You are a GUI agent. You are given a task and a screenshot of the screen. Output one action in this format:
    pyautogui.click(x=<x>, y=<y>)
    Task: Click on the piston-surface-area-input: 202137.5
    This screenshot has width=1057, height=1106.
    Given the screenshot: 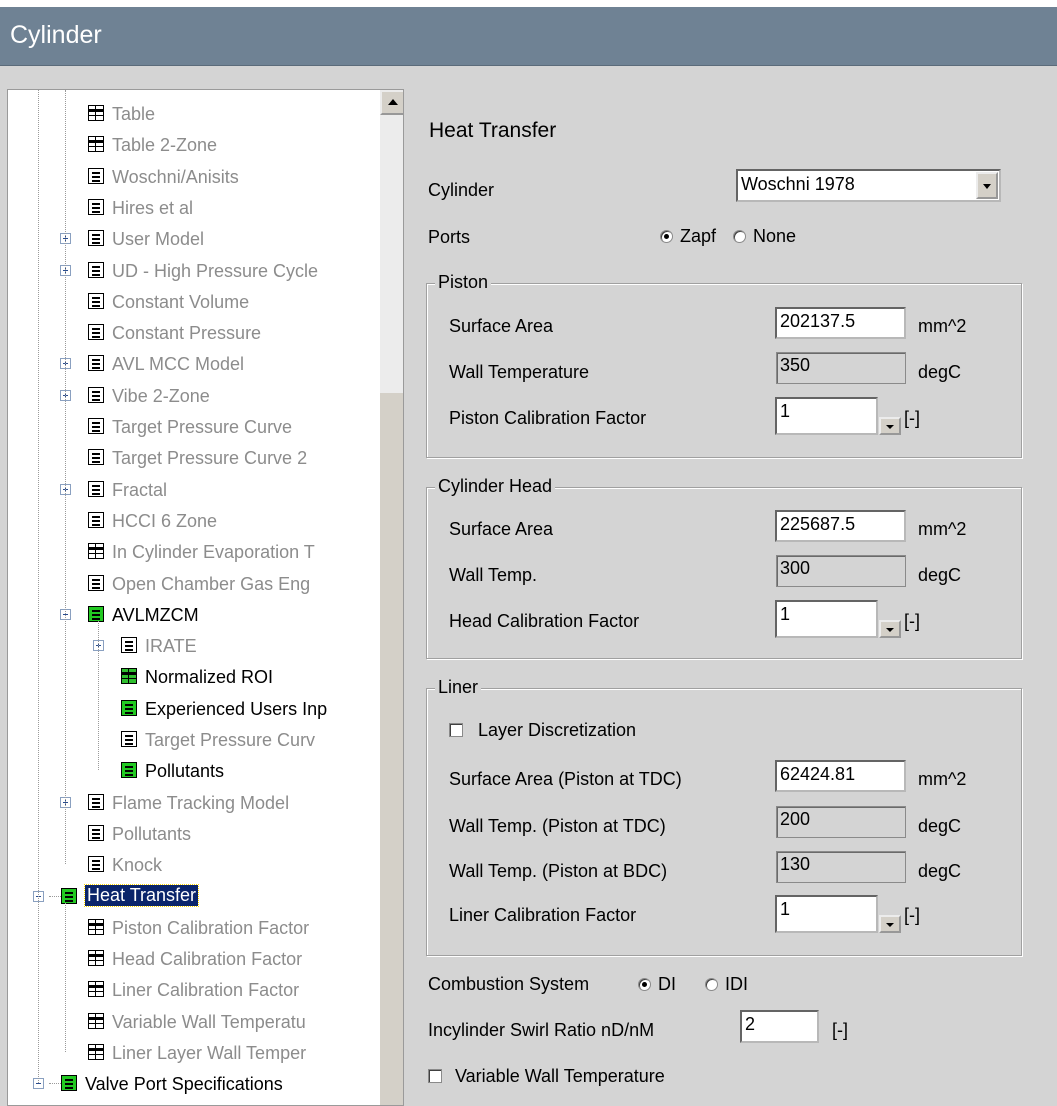 What is the action you would take?
    pyautogui.click(x=840, y=323)
    